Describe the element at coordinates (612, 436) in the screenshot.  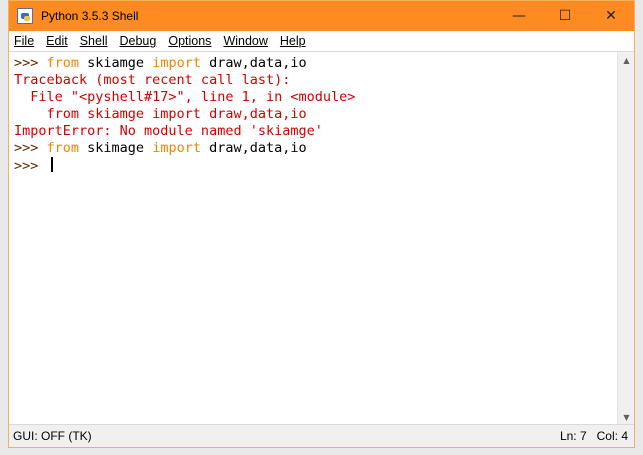
I see `column-number: Col: 4` at that location.